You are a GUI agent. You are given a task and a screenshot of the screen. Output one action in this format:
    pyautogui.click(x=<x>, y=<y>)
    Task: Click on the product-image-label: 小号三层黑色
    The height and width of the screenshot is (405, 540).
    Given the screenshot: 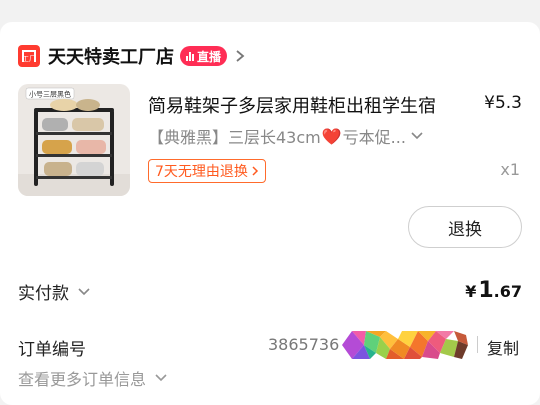 What is the action you would take?
    pyautogui.click(x=50, y=94)
    